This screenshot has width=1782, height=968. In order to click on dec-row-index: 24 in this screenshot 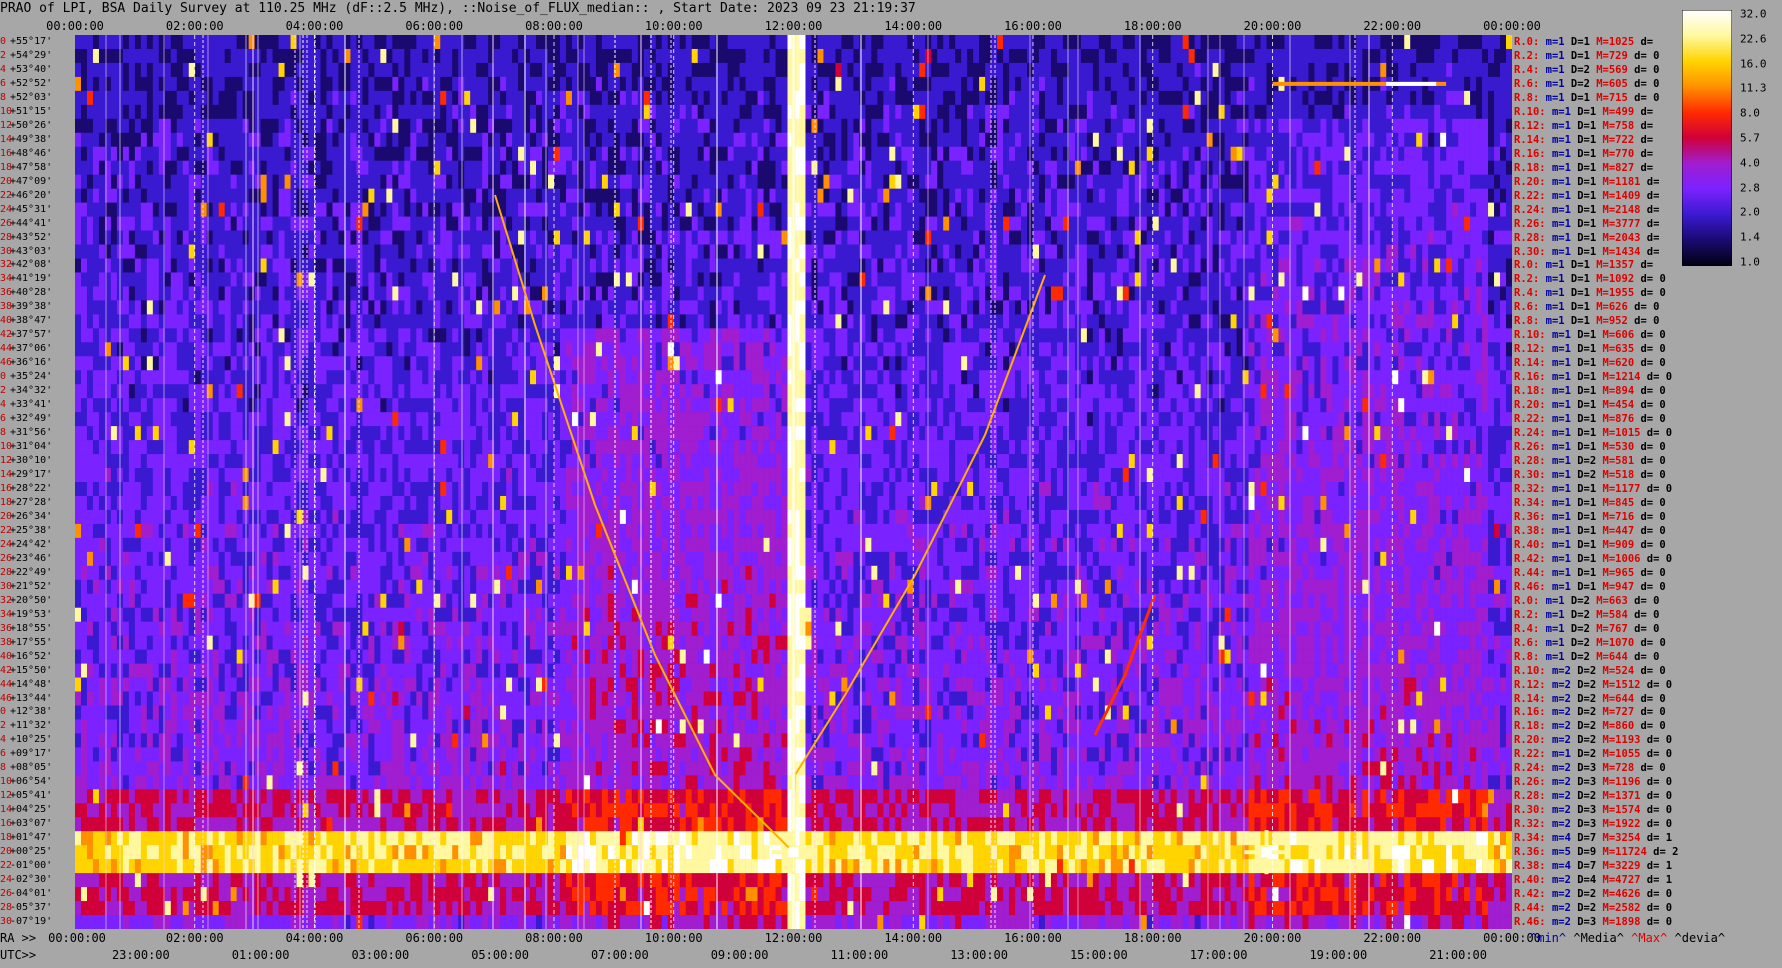, I will do `click(6, 880)`.